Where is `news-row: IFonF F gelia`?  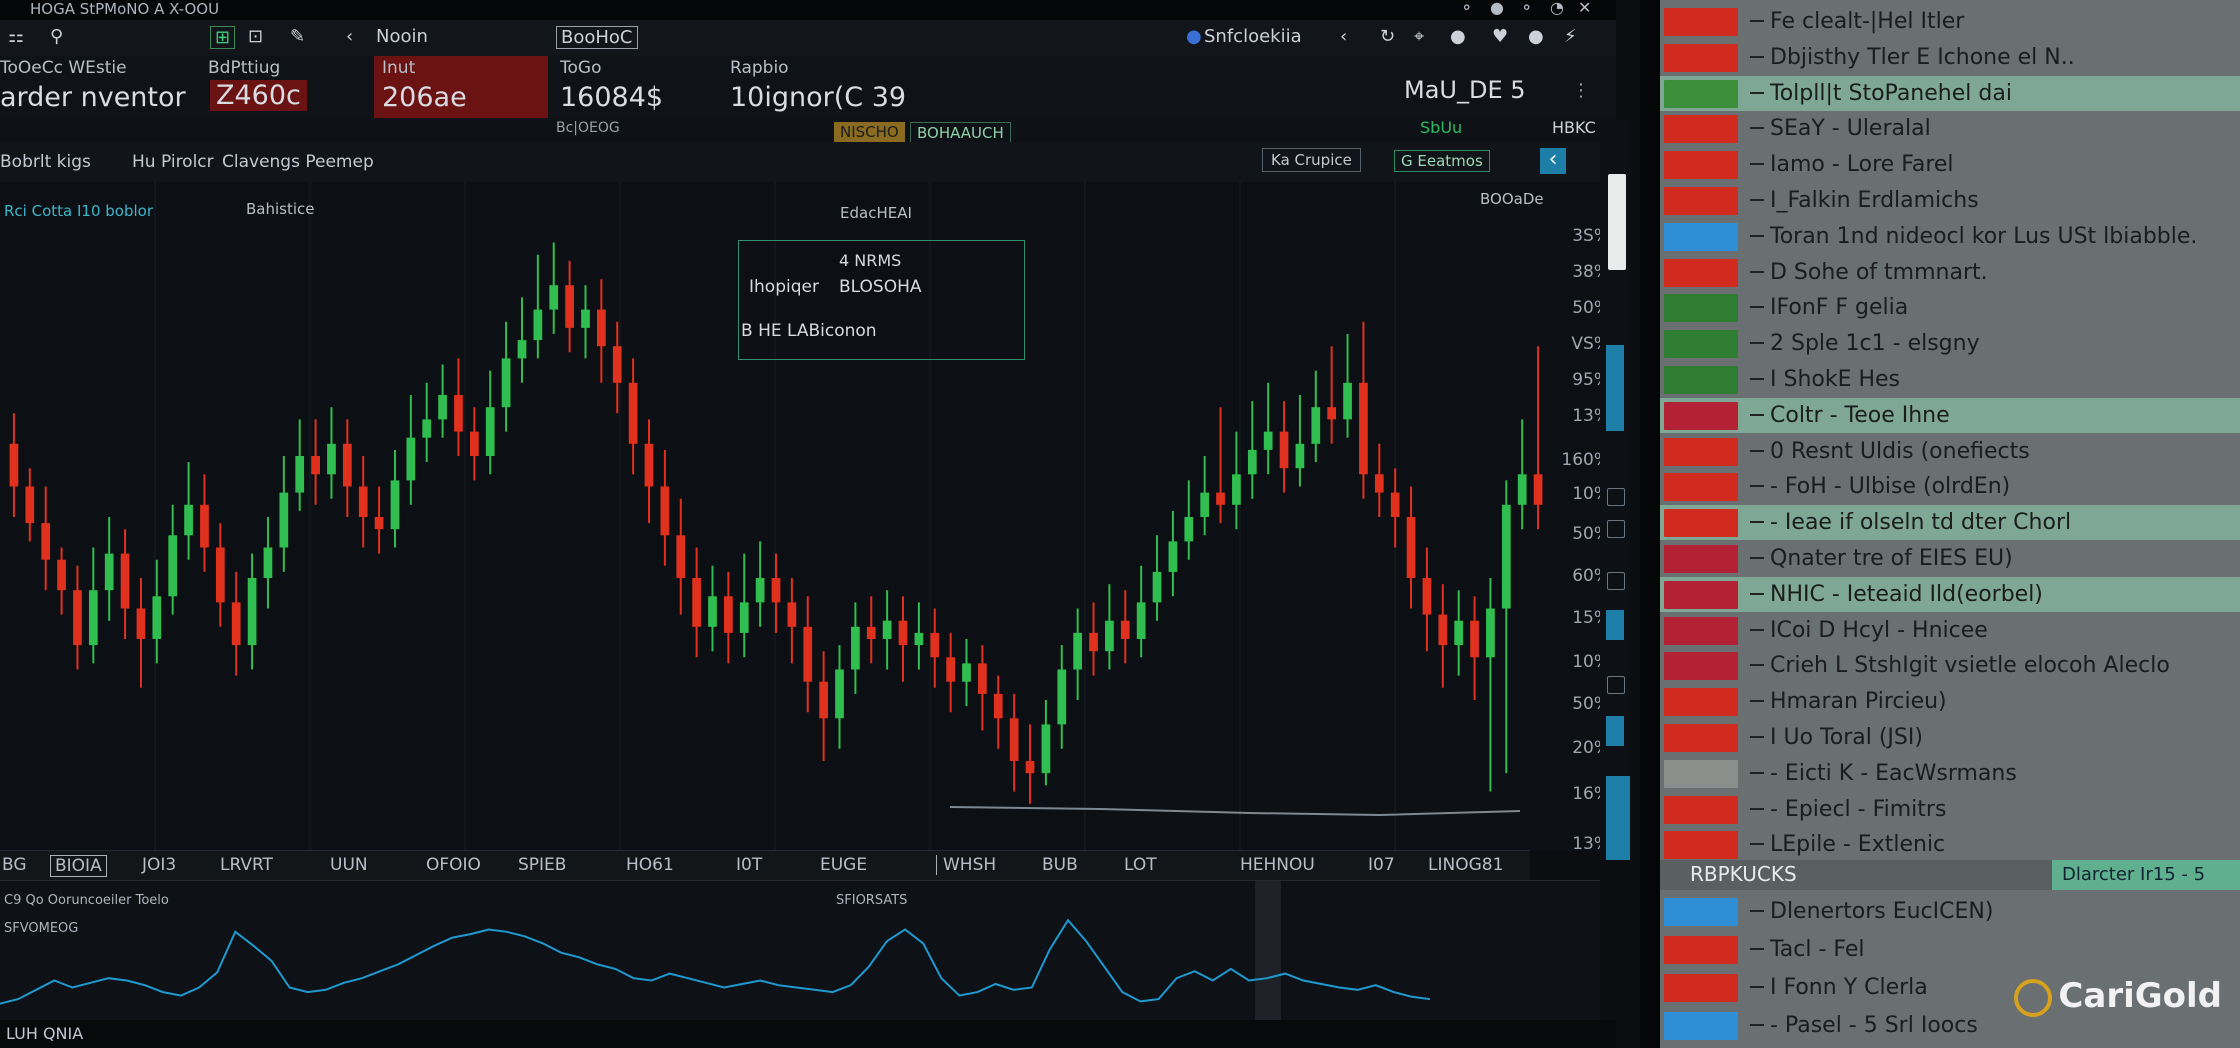 news-row: IFonF F gelia is located at coordinates (1950, 307).